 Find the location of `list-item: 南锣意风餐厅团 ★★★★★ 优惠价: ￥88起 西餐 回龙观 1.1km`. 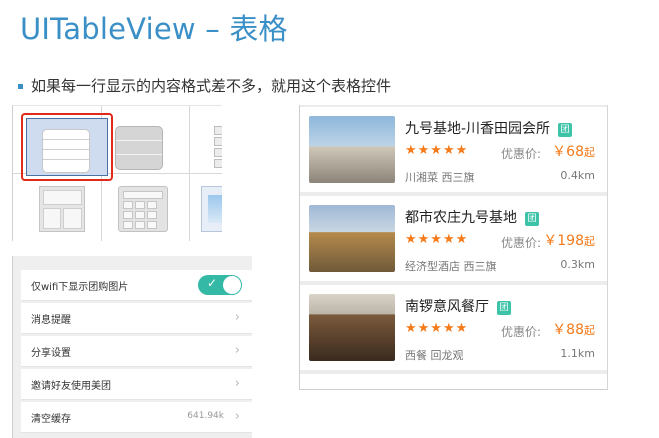

list-item: 南锣意风餐厅团 ★★★★★ 优惠价: ￥88起 西餐 回龙观 1.1km is located at coordinates (453, 327).